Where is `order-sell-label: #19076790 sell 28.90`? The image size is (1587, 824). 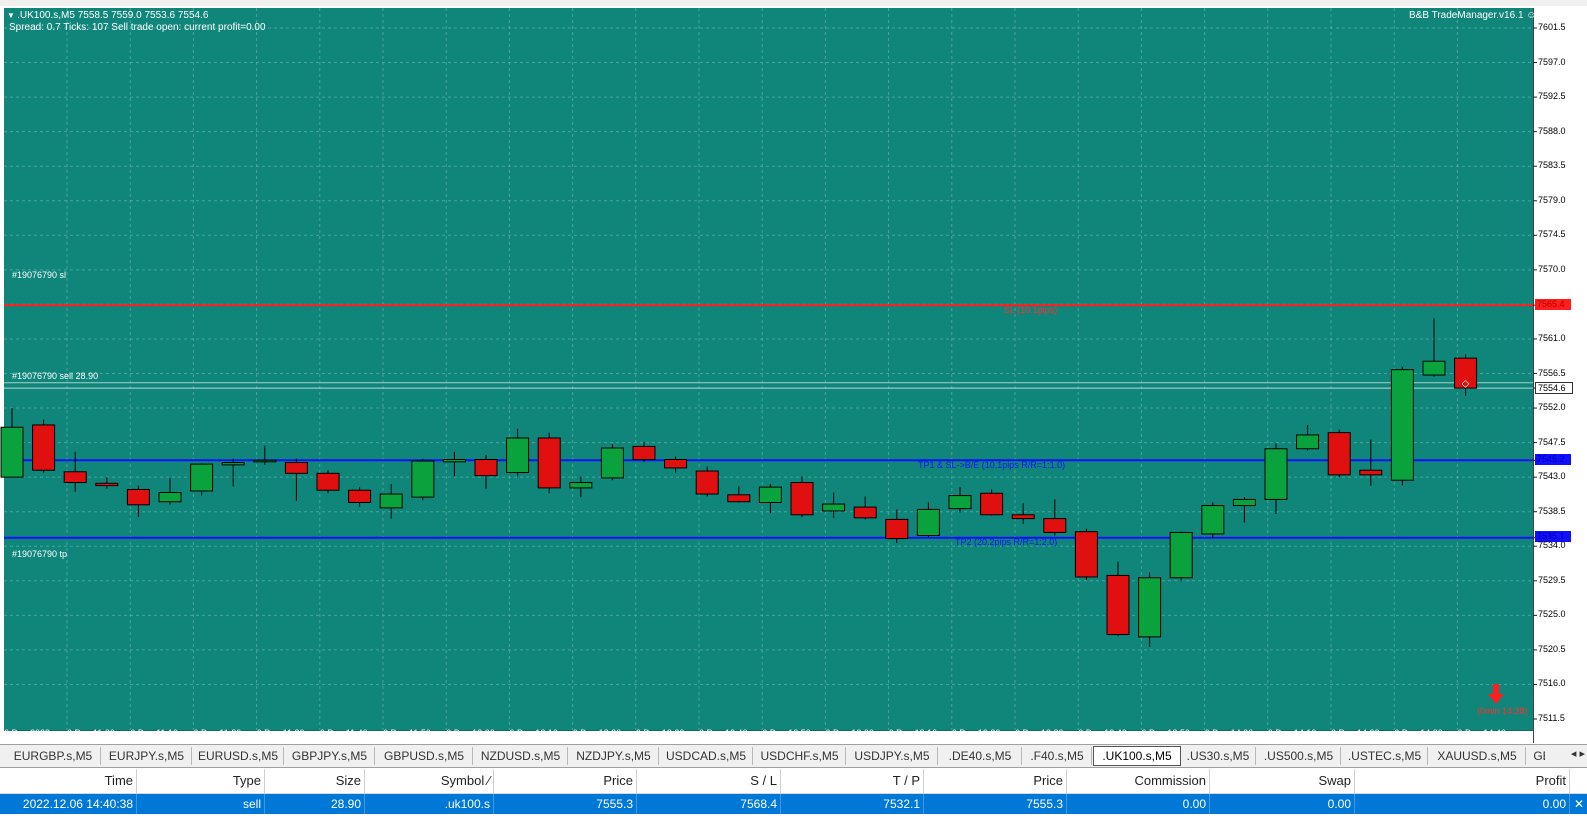
order-sell-label: #19076790 sell 28.90 is located at coordinates (55, 376).